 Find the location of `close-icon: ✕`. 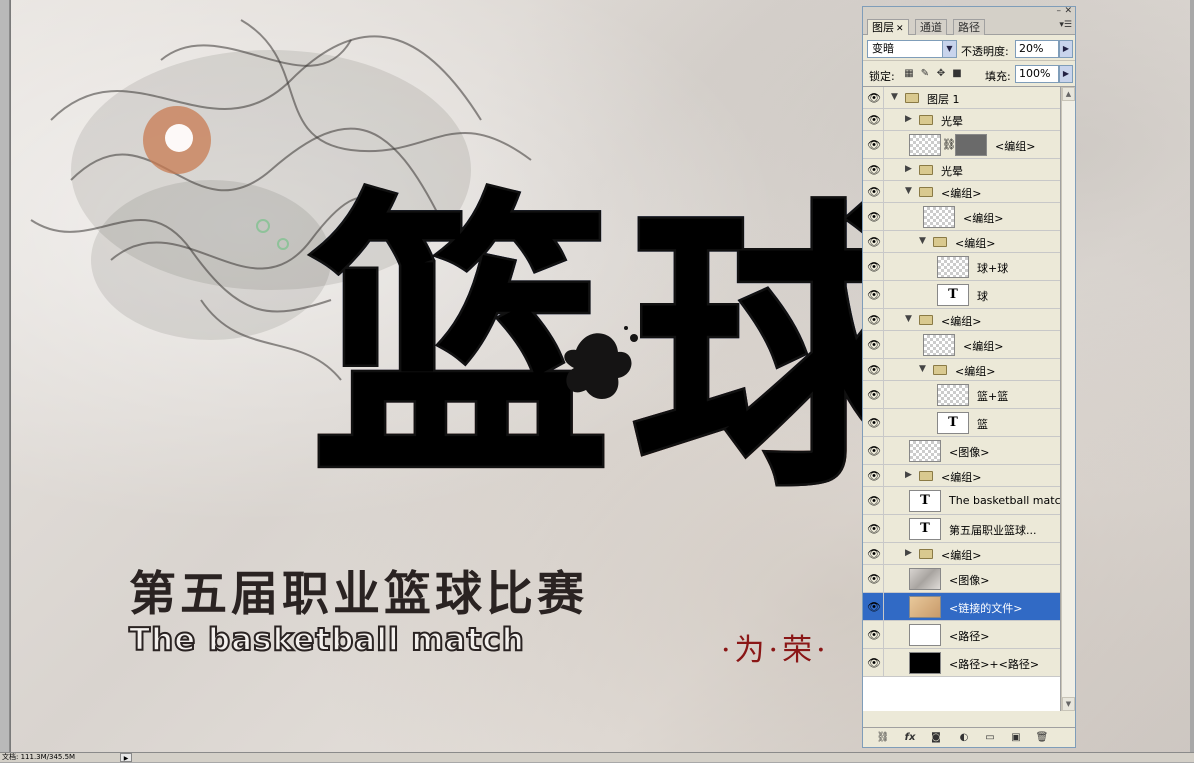

close-icon: ✕ is located at coordinates (1068, 11).